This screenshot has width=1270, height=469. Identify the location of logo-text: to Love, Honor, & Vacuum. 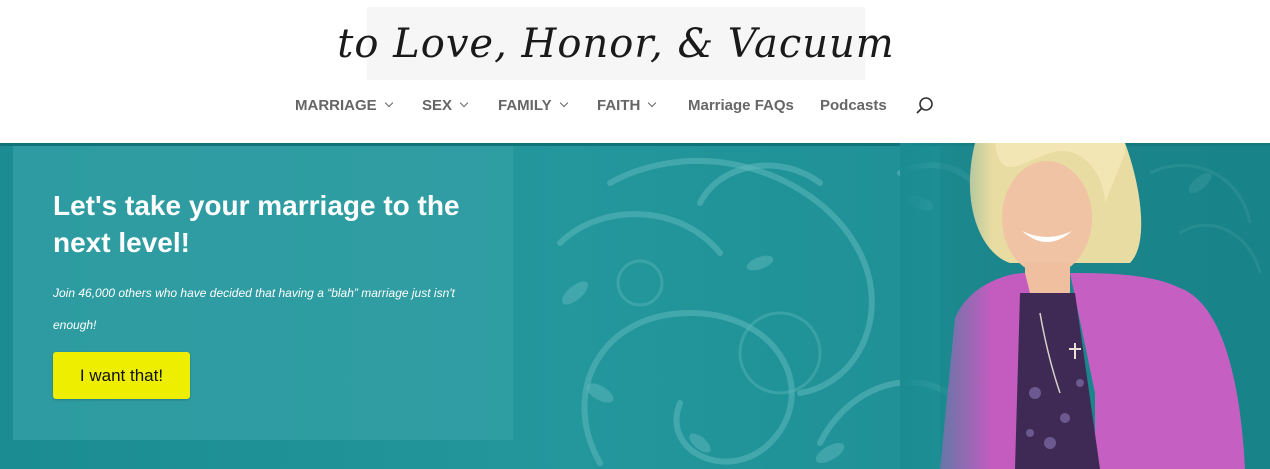
(616, 43).